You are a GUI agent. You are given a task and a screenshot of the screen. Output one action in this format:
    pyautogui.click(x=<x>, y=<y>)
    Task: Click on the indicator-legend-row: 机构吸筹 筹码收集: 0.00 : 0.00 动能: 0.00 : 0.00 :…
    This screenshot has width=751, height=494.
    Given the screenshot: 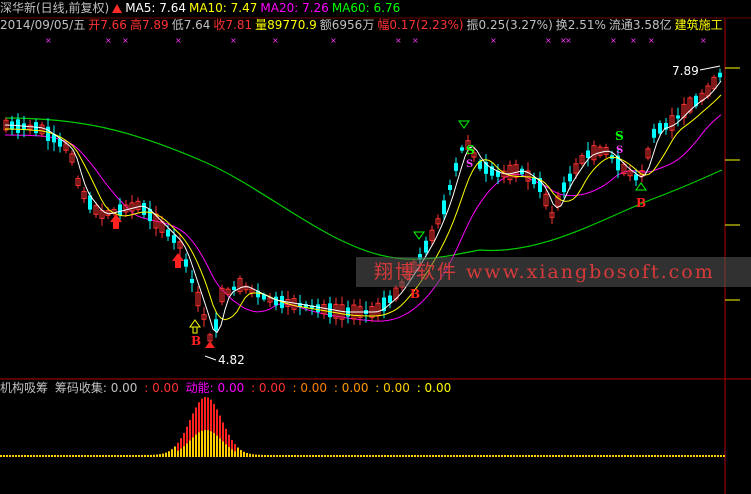 What is the action you would take?
    pyautogui.click(x=227, y=388)
    